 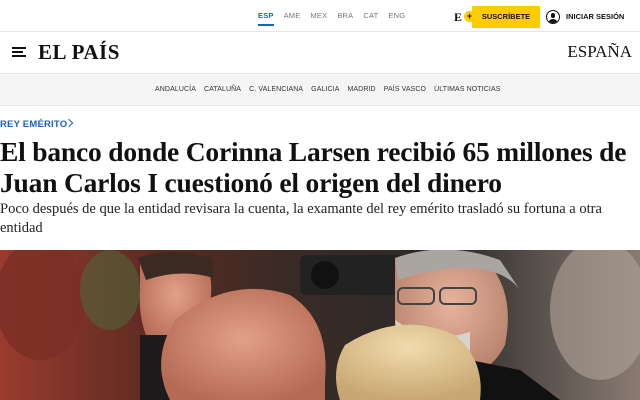 I want to click on edition-eng: ENG, so click(x=396, y=18).